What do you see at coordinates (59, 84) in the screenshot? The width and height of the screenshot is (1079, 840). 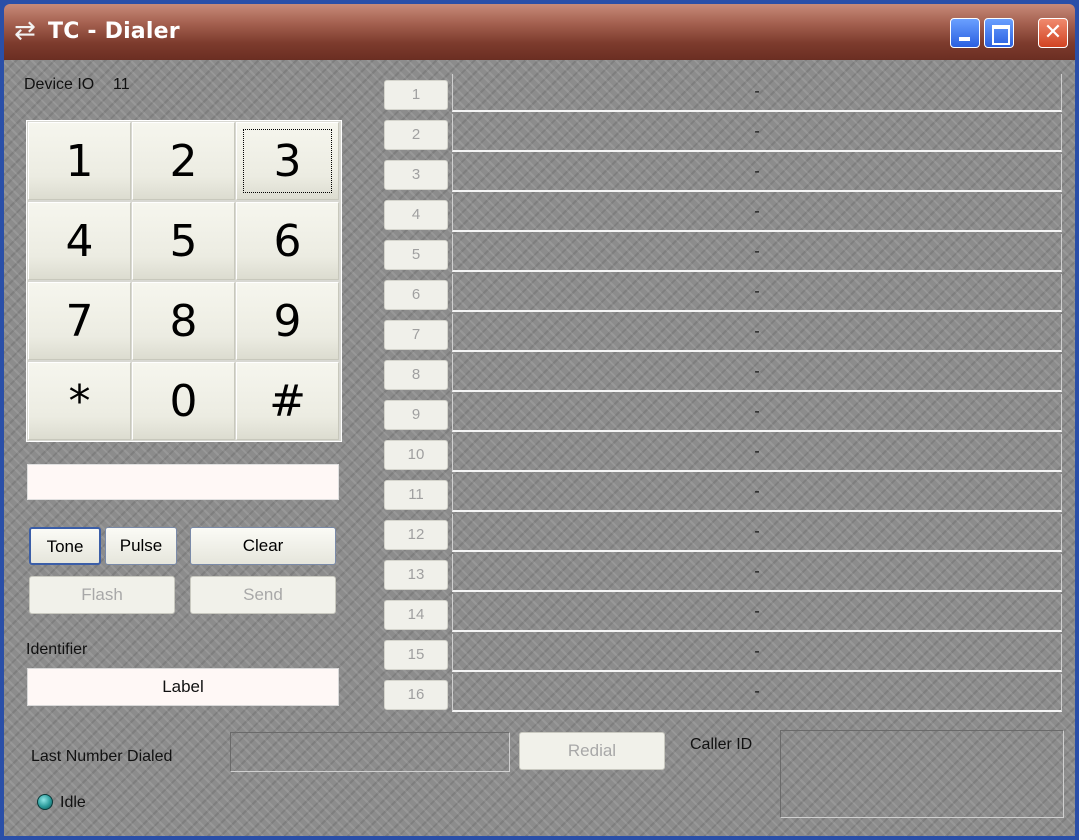 I see `device-io-label: Device IO` at bounding box center [59, 84].